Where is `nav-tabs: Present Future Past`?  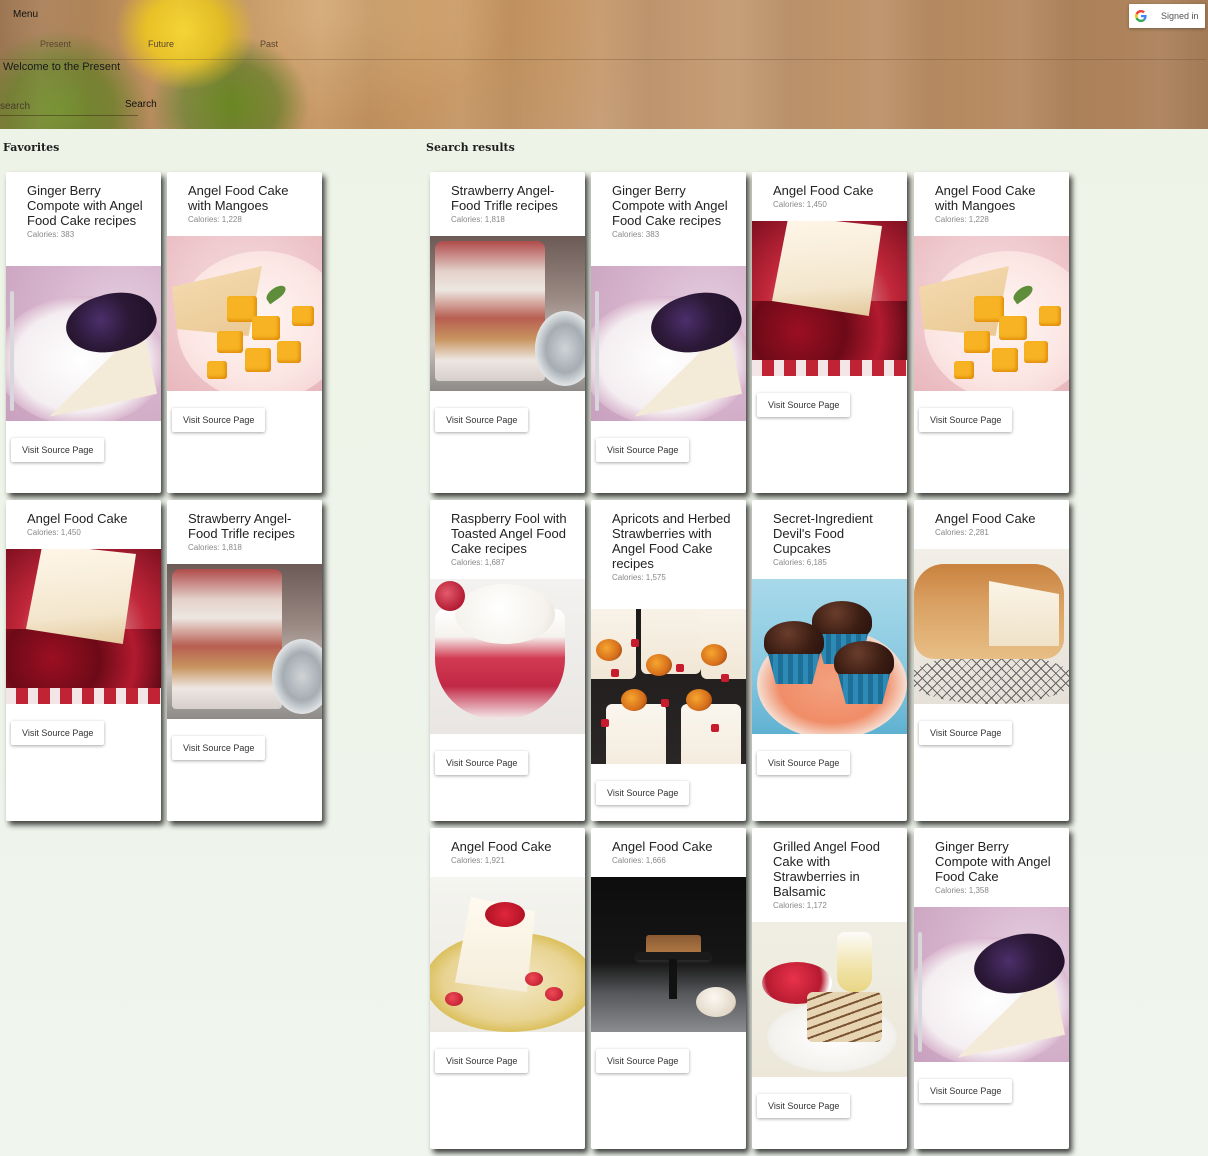 nav-tabs: Present Future Past is located at coordinates (603, 48).